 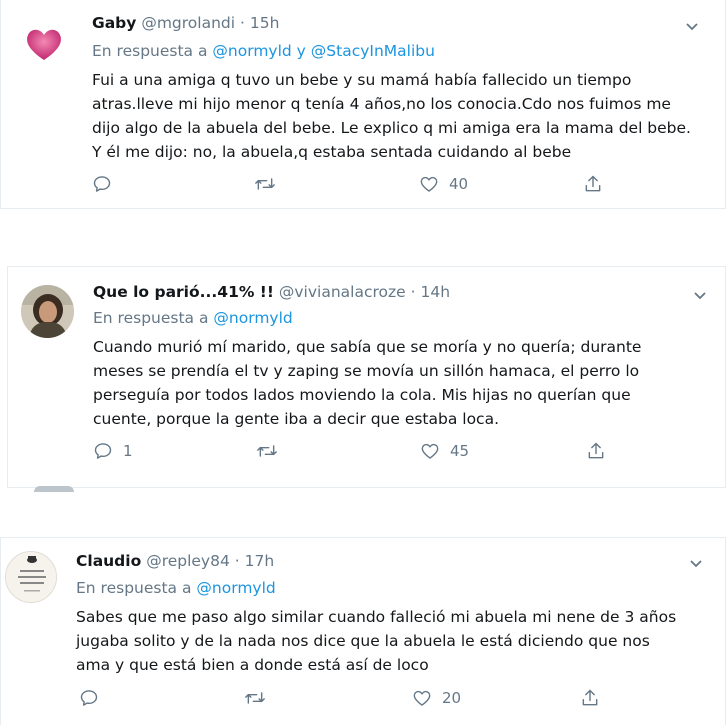 What do you see at coordinates (114, 23) in the screenshot?
I see `display-name: Gaby` at bounding box center [114, 23].